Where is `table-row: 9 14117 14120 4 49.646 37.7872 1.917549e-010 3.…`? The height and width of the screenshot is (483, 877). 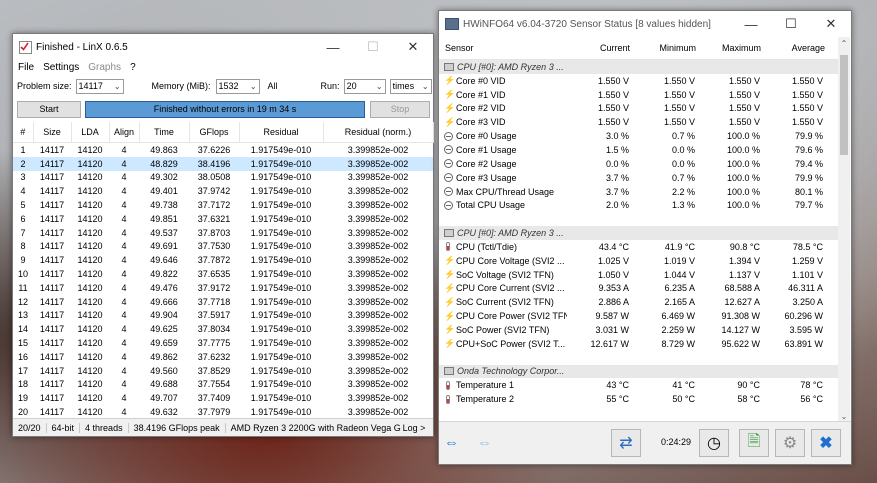
table-row: 9 14117 14120 4 49.646 37.7872 1.917549e-010 3.… is located at coordinates (223, 260).